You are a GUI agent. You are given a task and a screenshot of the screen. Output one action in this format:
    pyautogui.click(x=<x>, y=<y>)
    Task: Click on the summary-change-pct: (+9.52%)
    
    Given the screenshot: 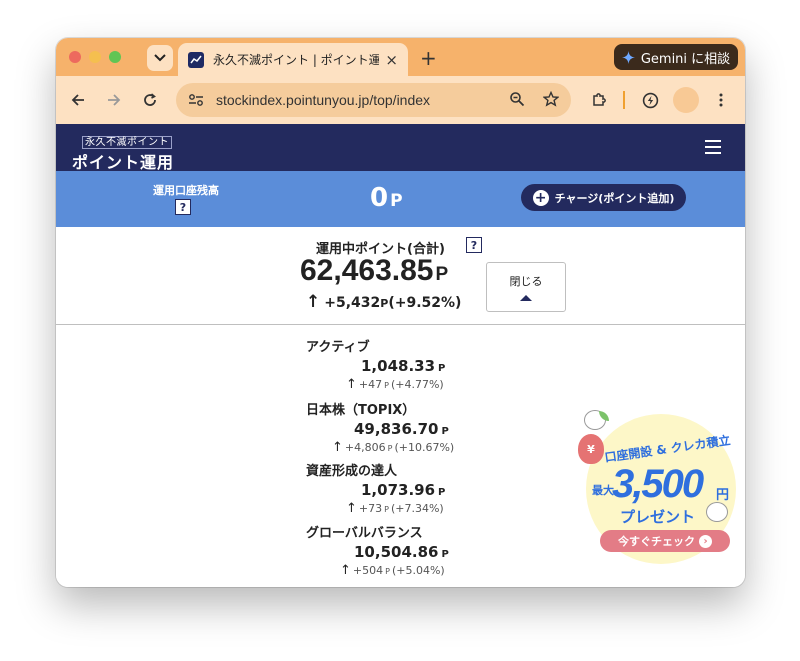 What is the action you would take?
    pyautogui.click(x=425, y=303)
    